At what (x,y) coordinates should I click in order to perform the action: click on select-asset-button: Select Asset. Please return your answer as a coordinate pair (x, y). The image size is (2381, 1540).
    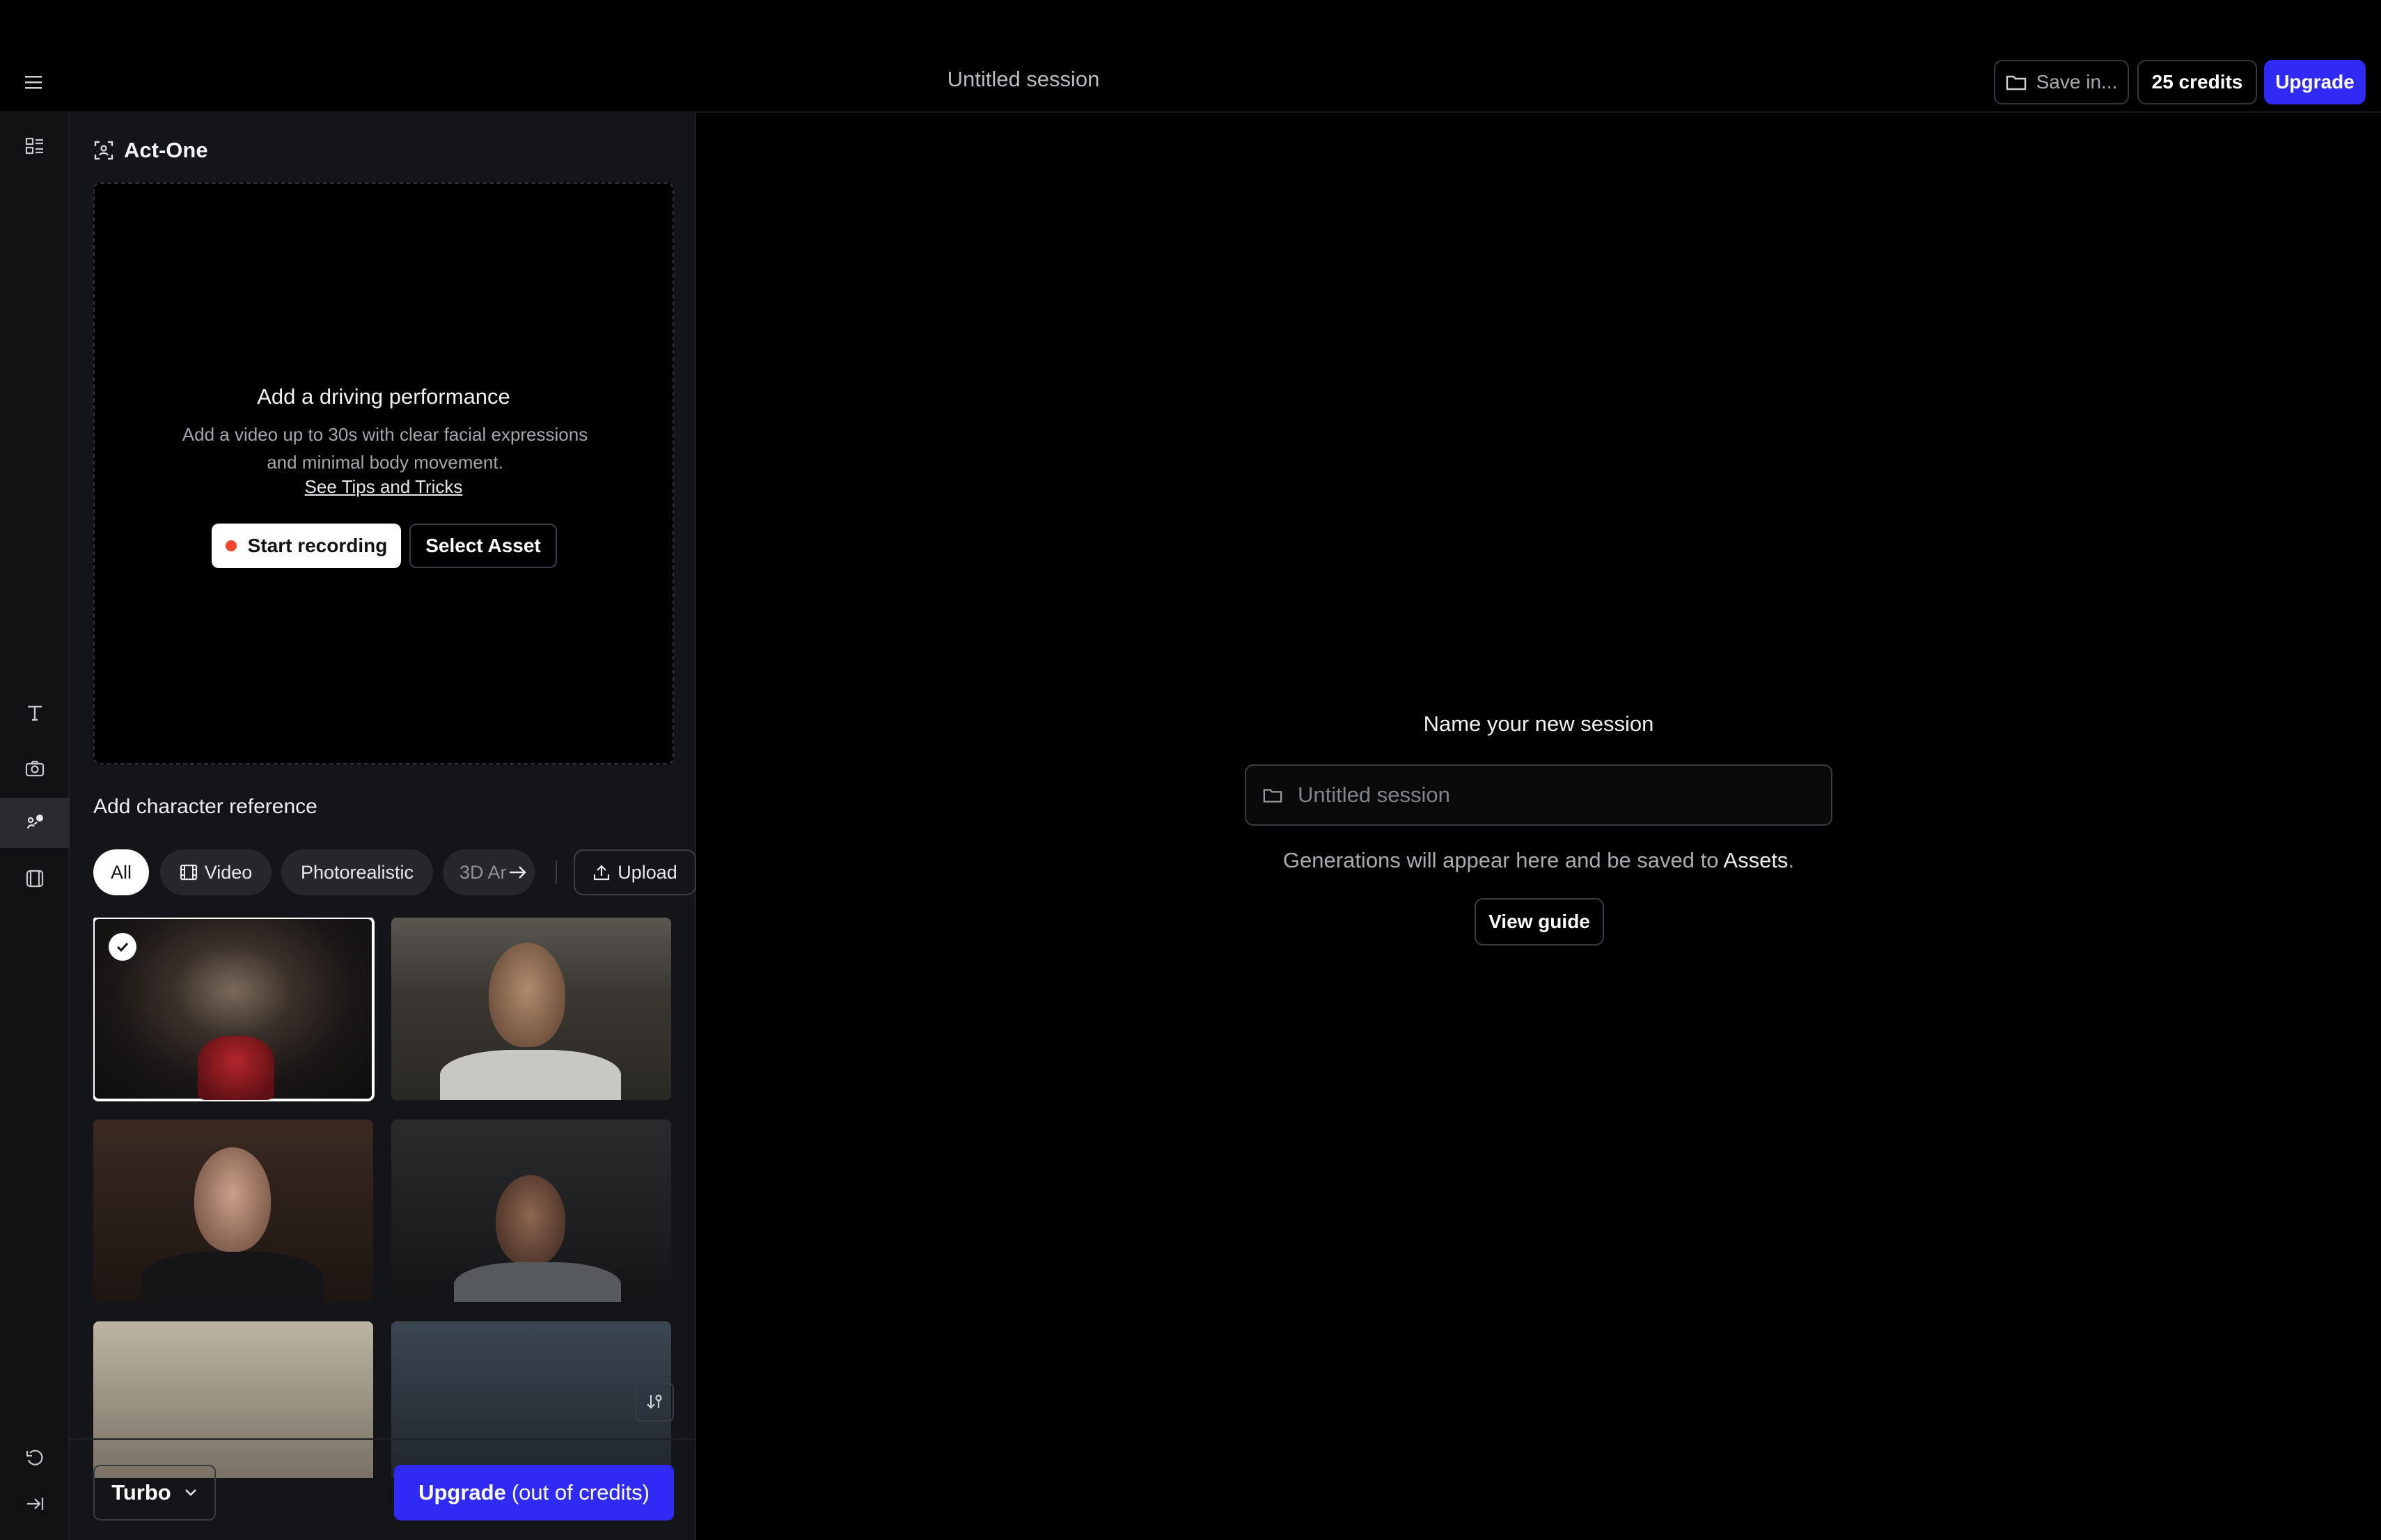
    Looking at the image, I should click on (483, 546).